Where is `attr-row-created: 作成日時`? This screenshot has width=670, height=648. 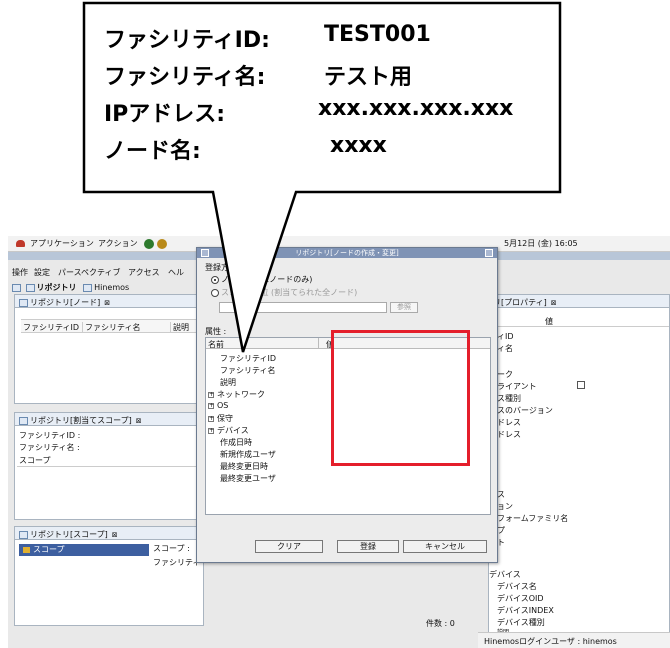
attr-row-created: 作成日時 is located at coordinates (236, 442).